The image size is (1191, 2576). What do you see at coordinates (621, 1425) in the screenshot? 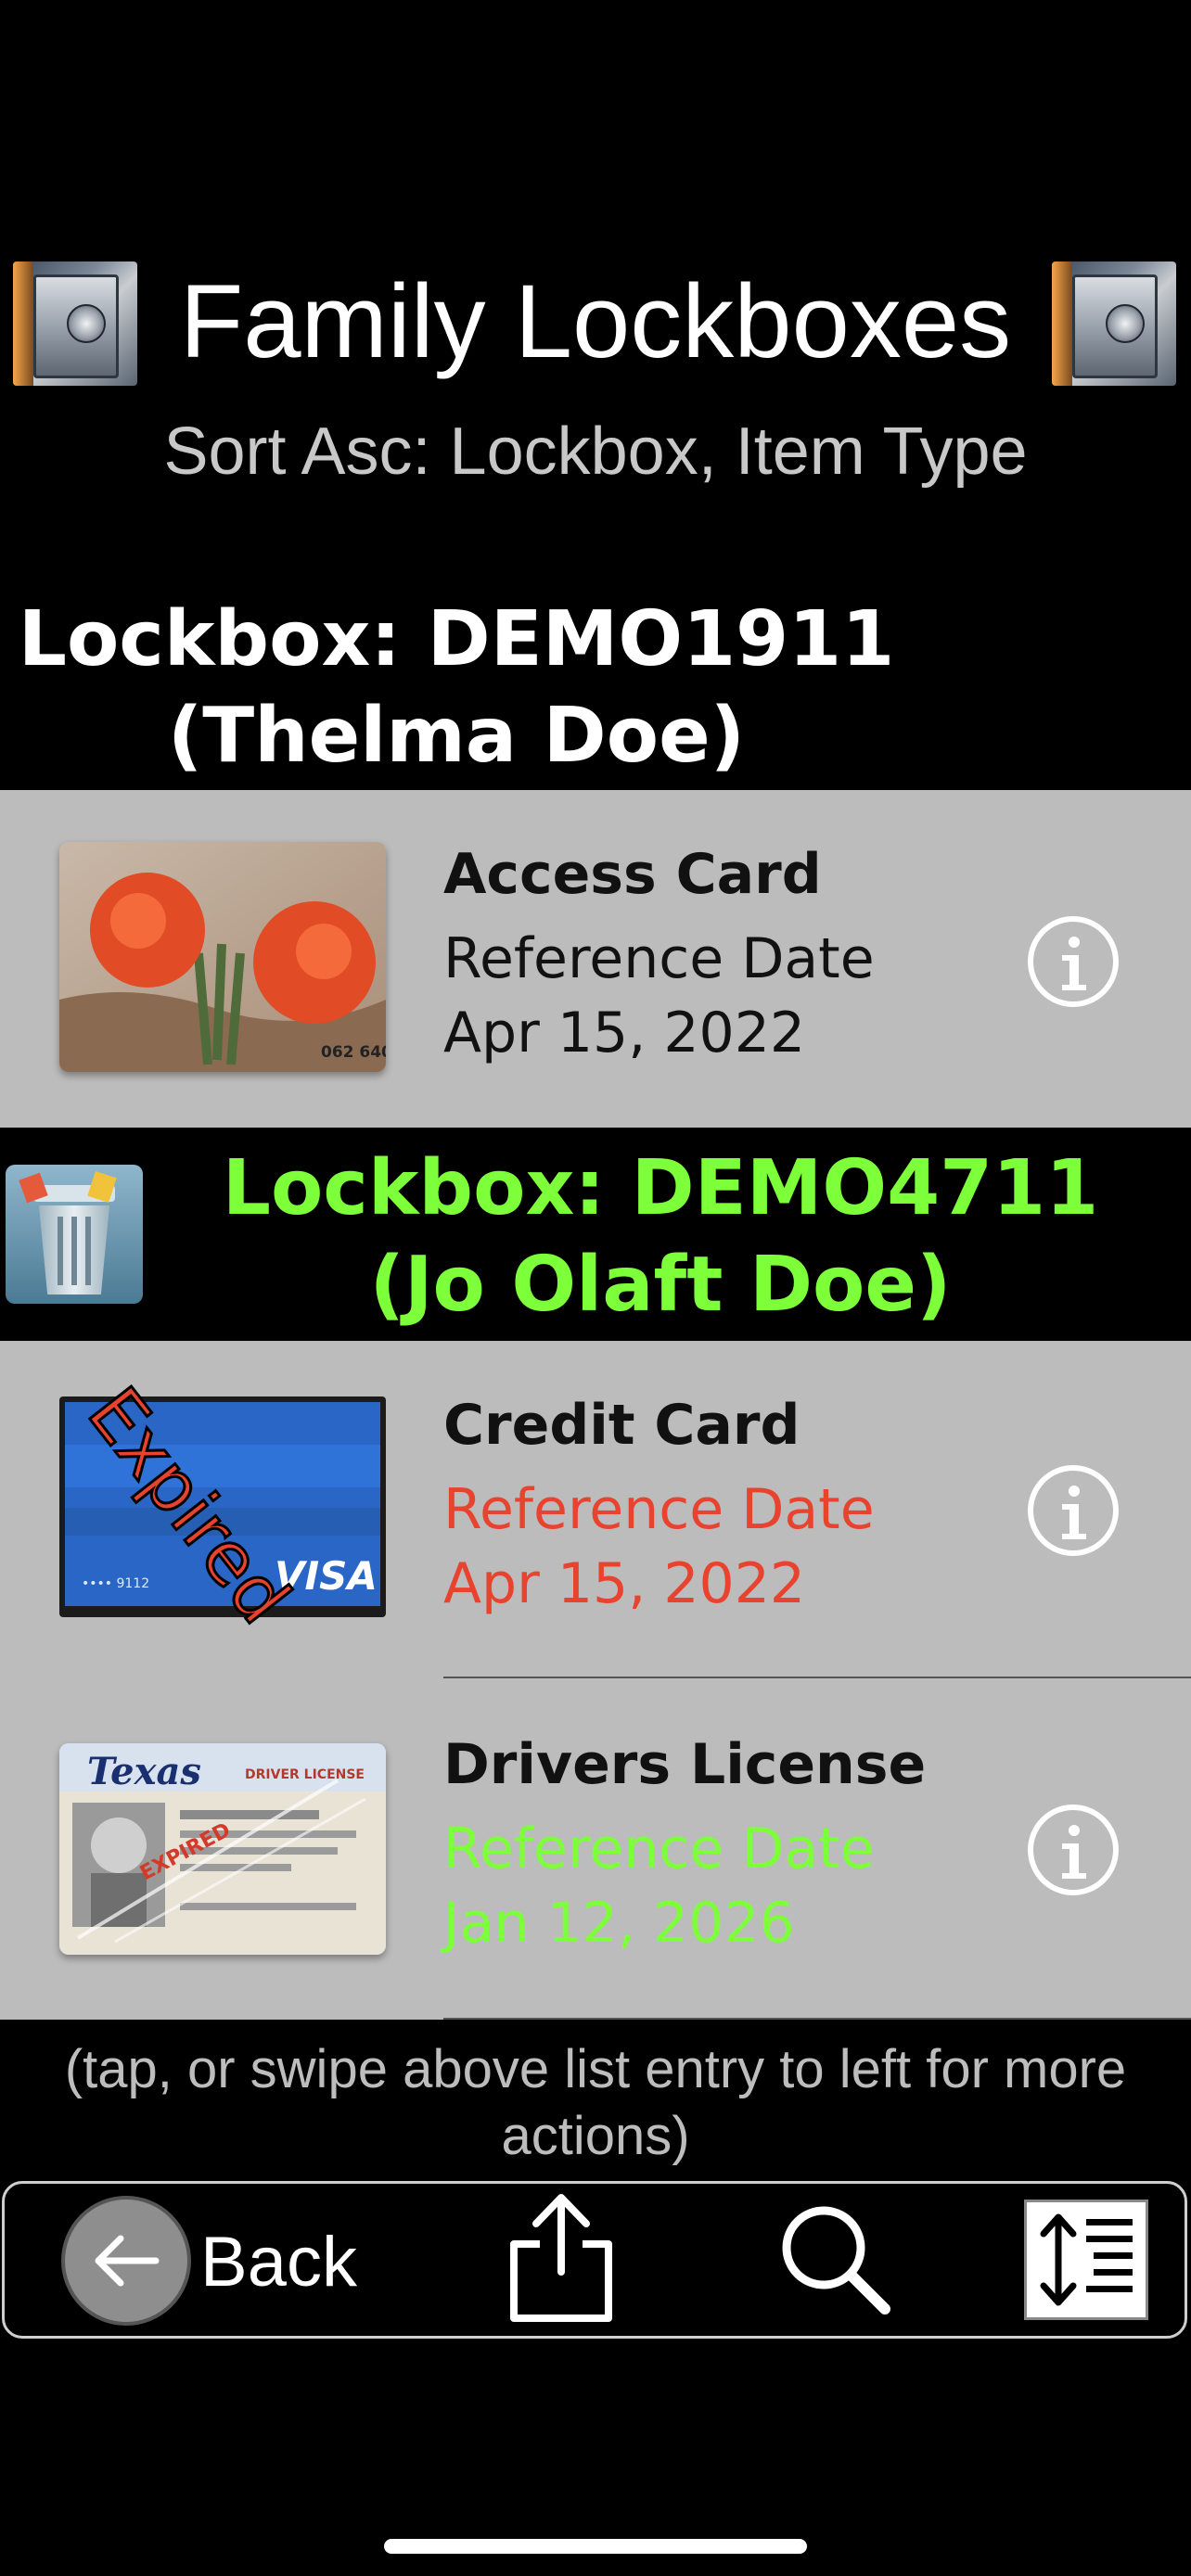
I see `item-type: Credit Card` at bounding box center [621, 1425].